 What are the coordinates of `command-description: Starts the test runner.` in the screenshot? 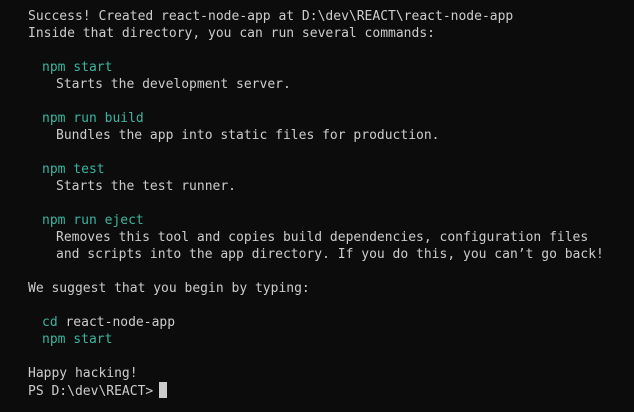 It's located at (146, 186).